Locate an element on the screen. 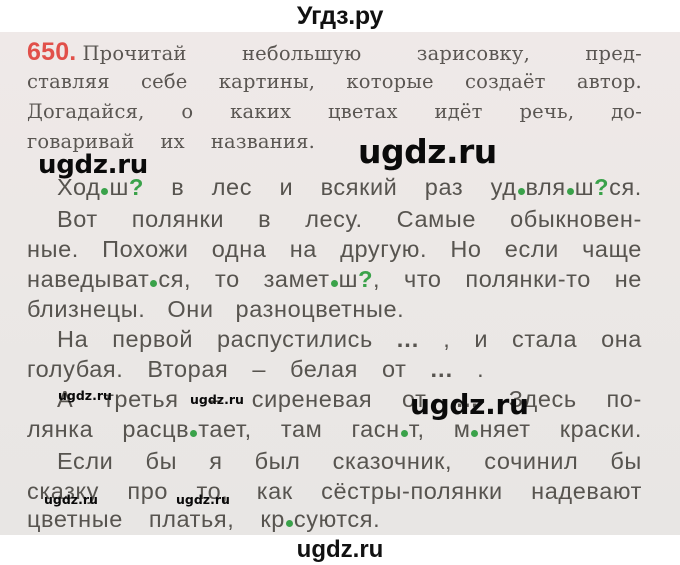 This screenshot has height=565, width=680. word: ся. is located at coordinates (625, 187).